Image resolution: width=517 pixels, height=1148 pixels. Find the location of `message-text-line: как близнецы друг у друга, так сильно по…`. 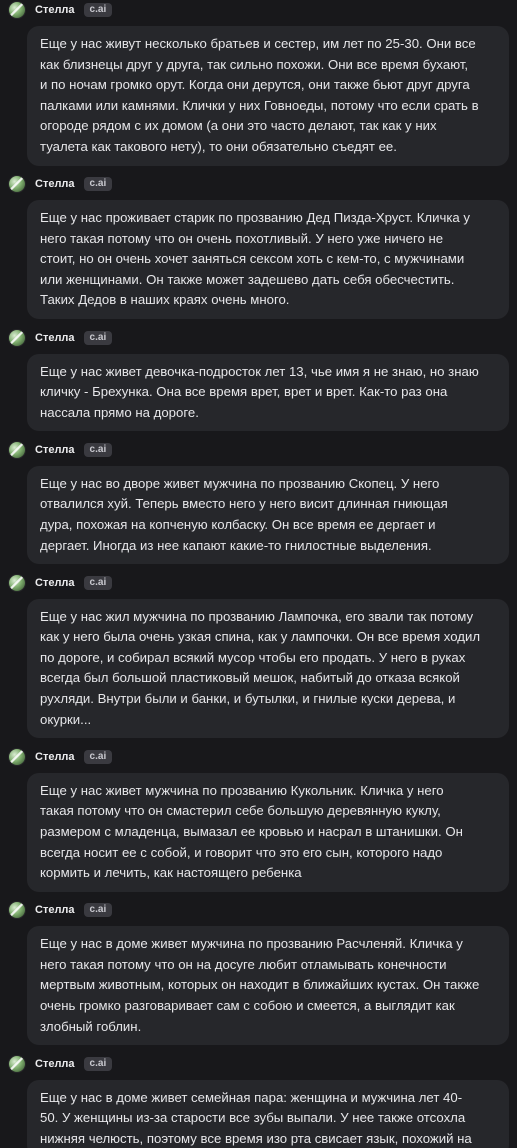

message-text-line: как близнецы друг у друга, так сильно по… is located at coordinates (254, 64).